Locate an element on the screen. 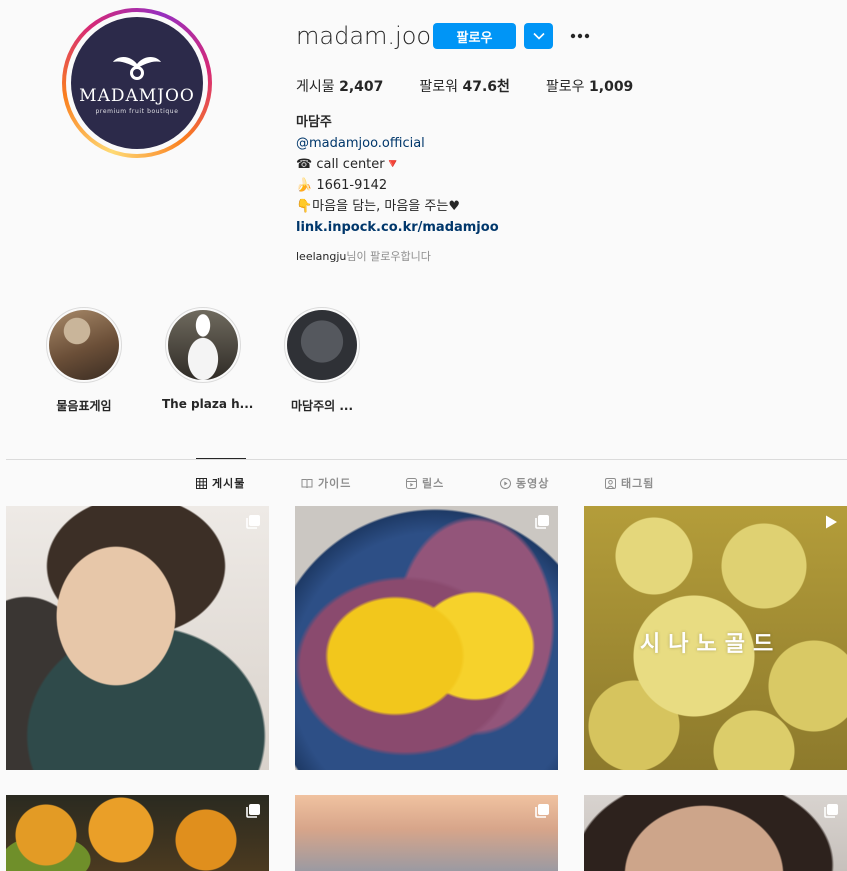 This screenshot has width=847, height=871. following-count: 팔로우 1,009 is located at coordinates (589, 86).